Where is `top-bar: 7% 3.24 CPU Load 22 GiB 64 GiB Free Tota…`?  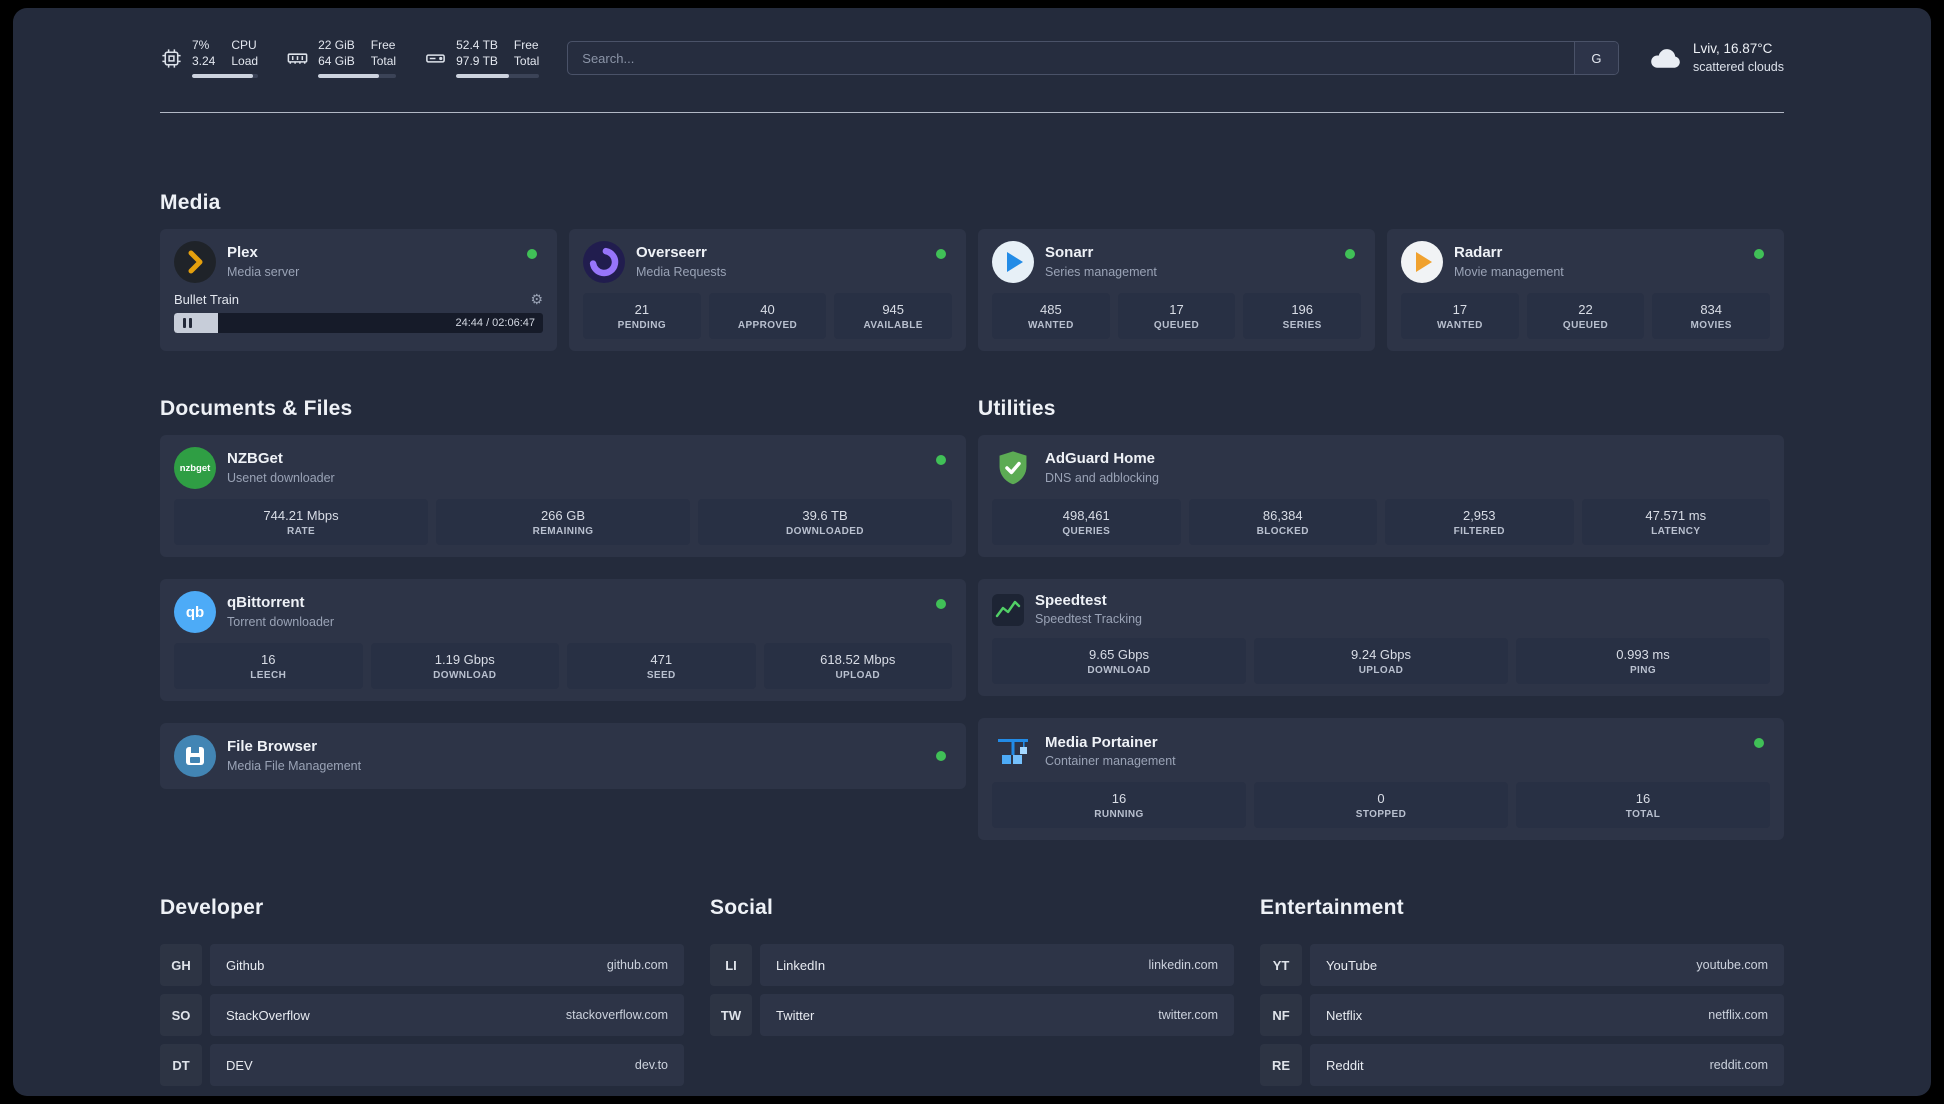 top-bar: 7% 3.24 CPU Load 22 GiB 64 GiB Free Tota… is located at coordinates (972, 58).